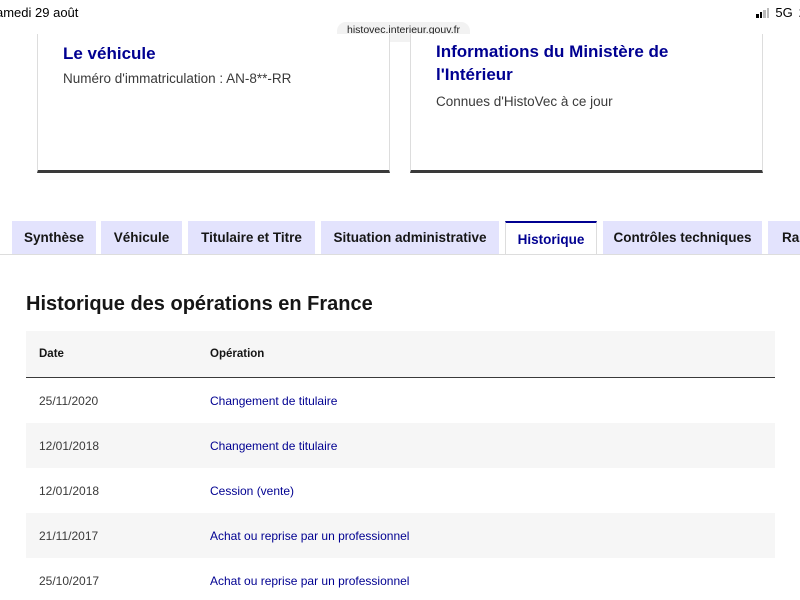 The image size is (800, 600). What do you see at coordinates (69, 580) in the screenshot?
I see `row-date: 25/10/2017` at bounding box center [69, 580].